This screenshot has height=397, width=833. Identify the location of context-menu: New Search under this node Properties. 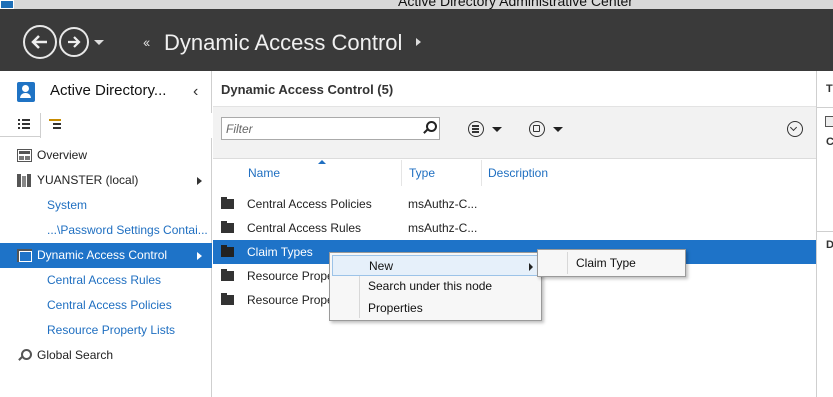
(435, 286).